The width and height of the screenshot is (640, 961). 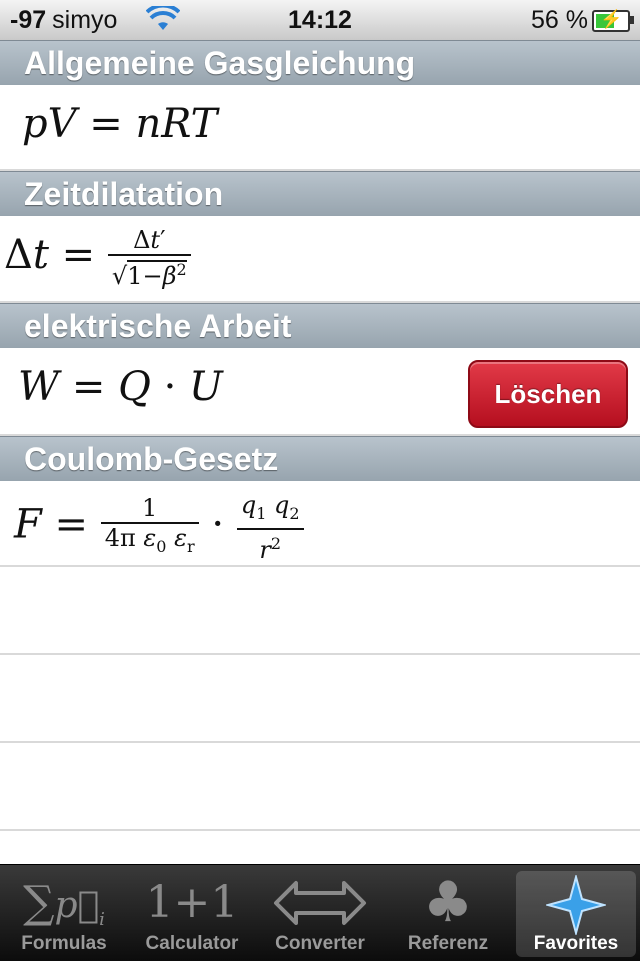 What do you see at coordinates (320, 128) in the screenshot?
I see `formula-row-gasgleichung: pV = nRT` at bounding box center [320, 128].